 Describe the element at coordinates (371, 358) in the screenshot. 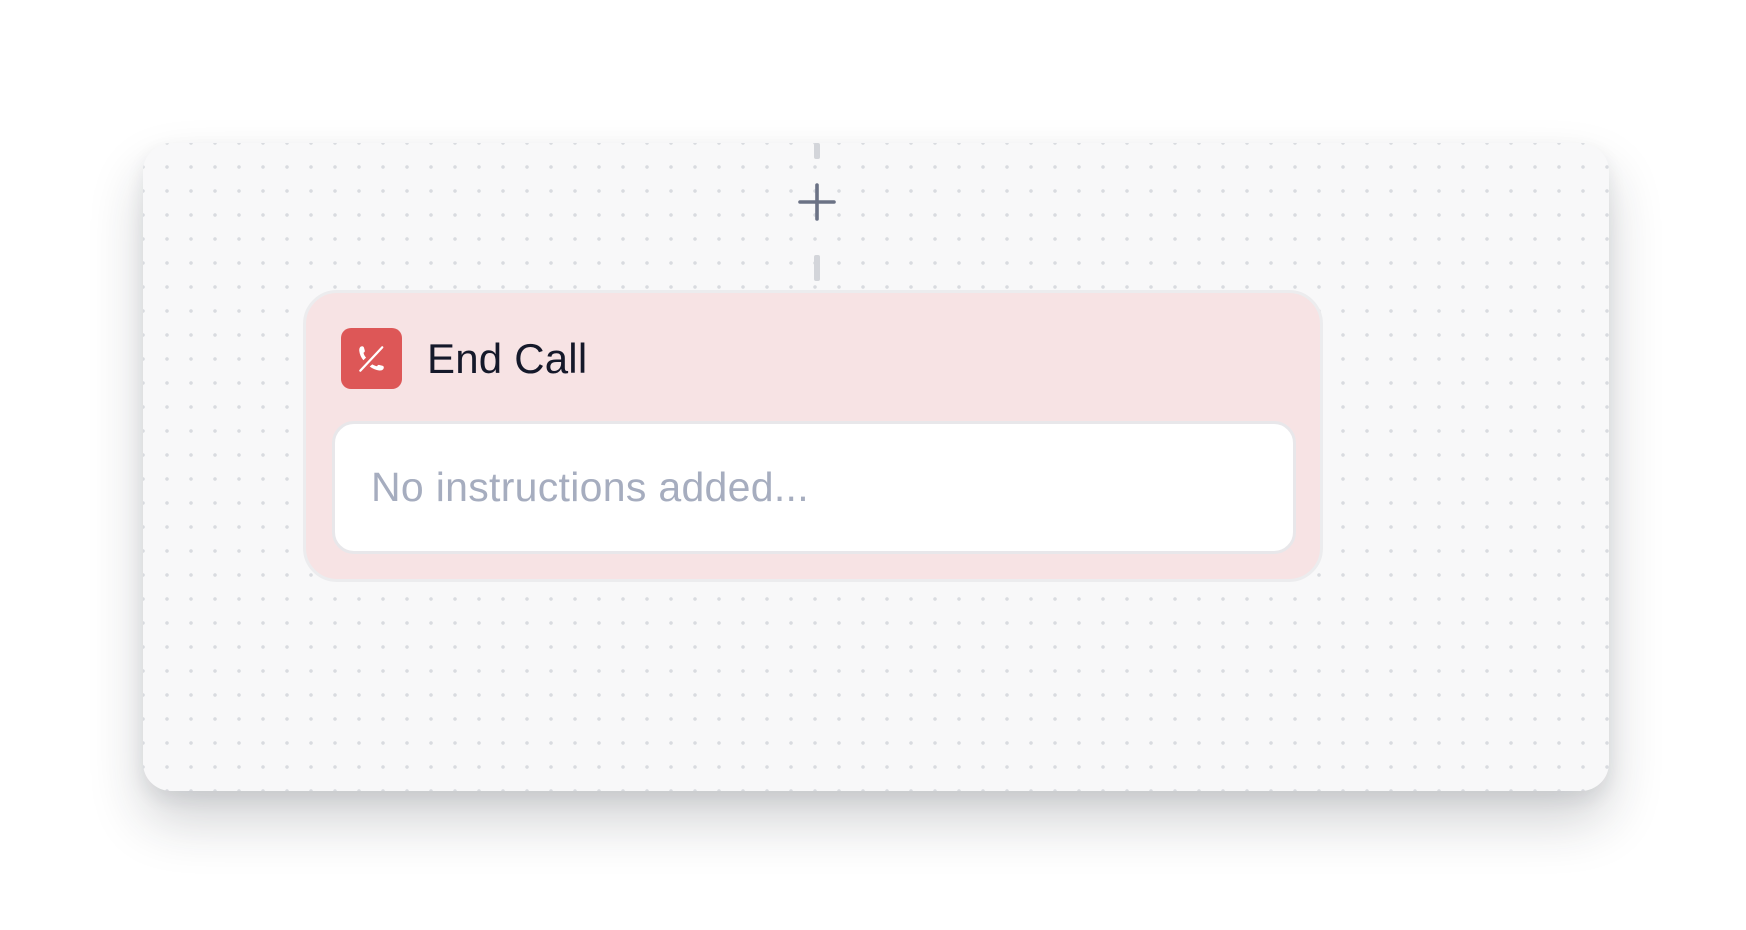

I see `phone-off-icon` at that location.